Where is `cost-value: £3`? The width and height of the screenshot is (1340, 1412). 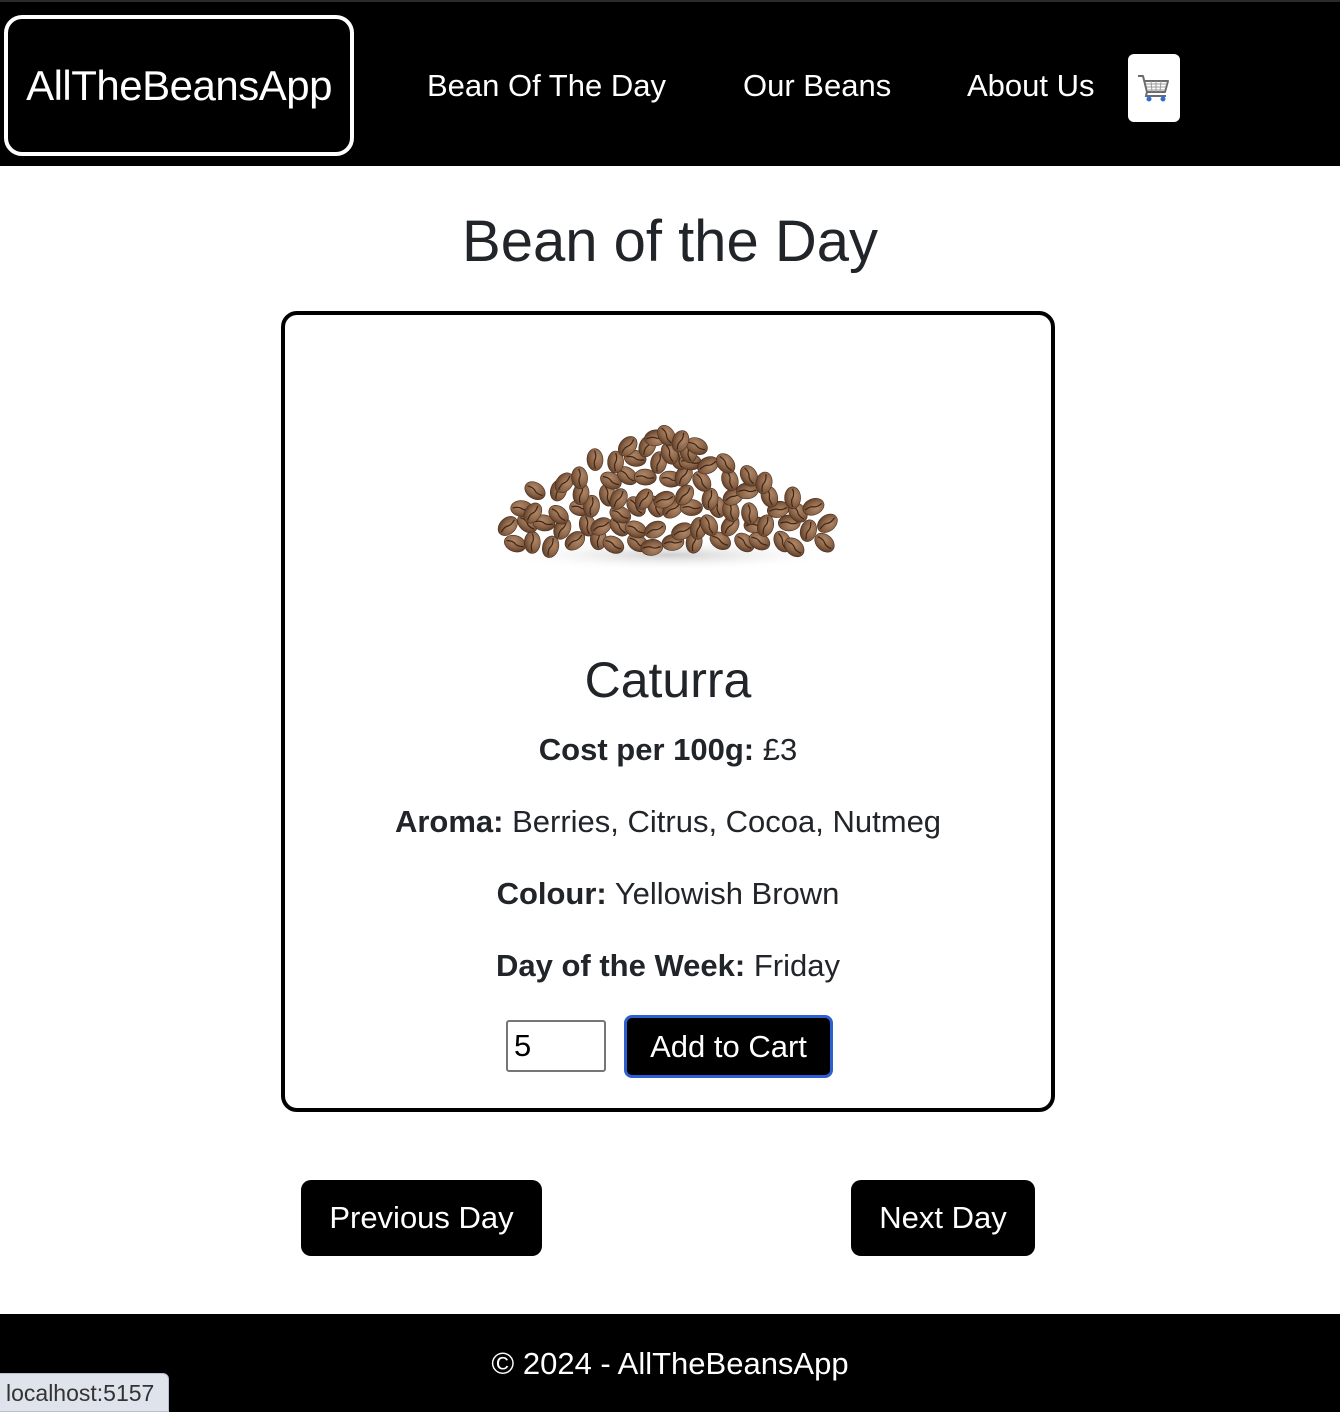 cost-value: £3 is located at coordinates (780, 749).